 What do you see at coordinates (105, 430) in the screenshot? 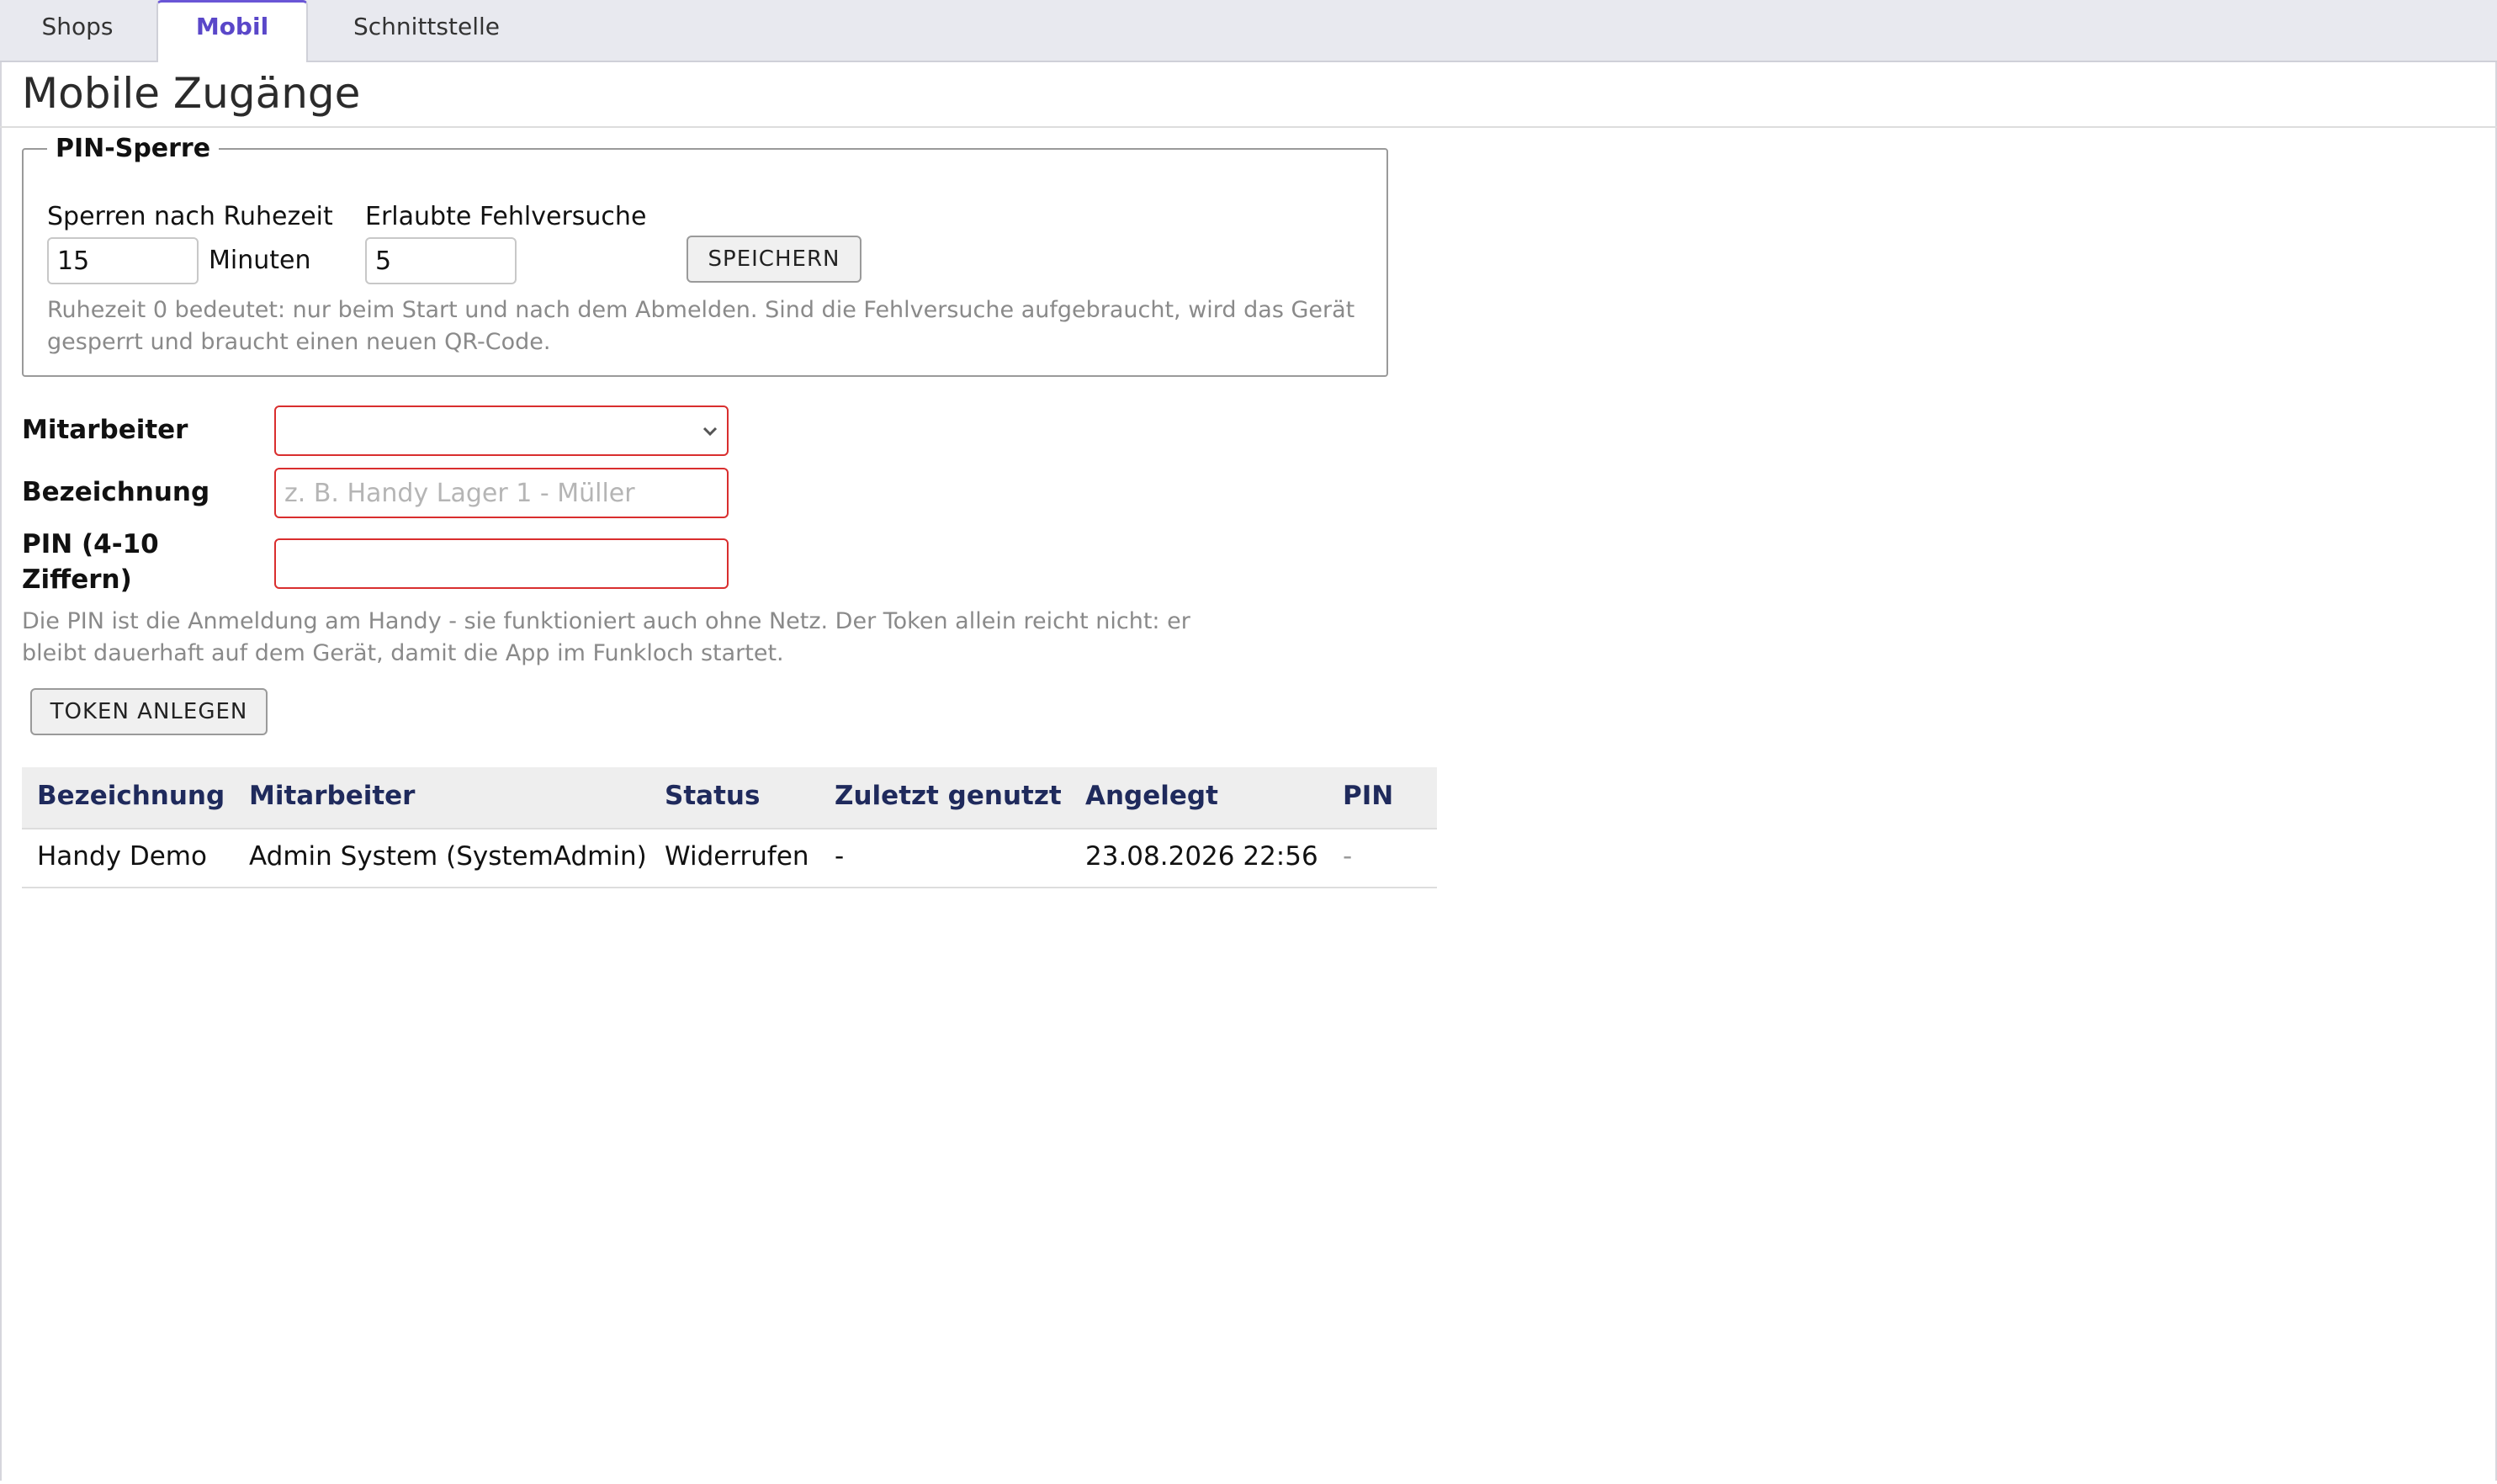
I see `employee-label: Mitarbeiter` at bounding box center [105, 430].